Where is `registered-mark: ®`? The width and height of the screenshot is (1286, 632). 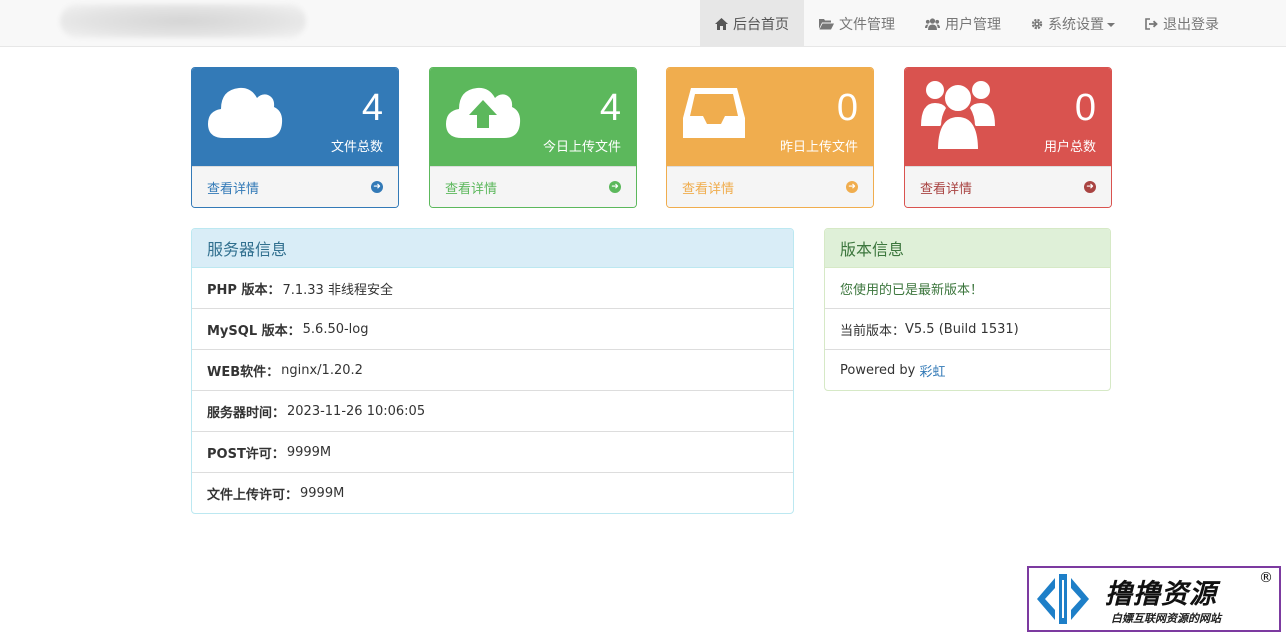 registered-mark: ® is located at coordinates (1266, 578).